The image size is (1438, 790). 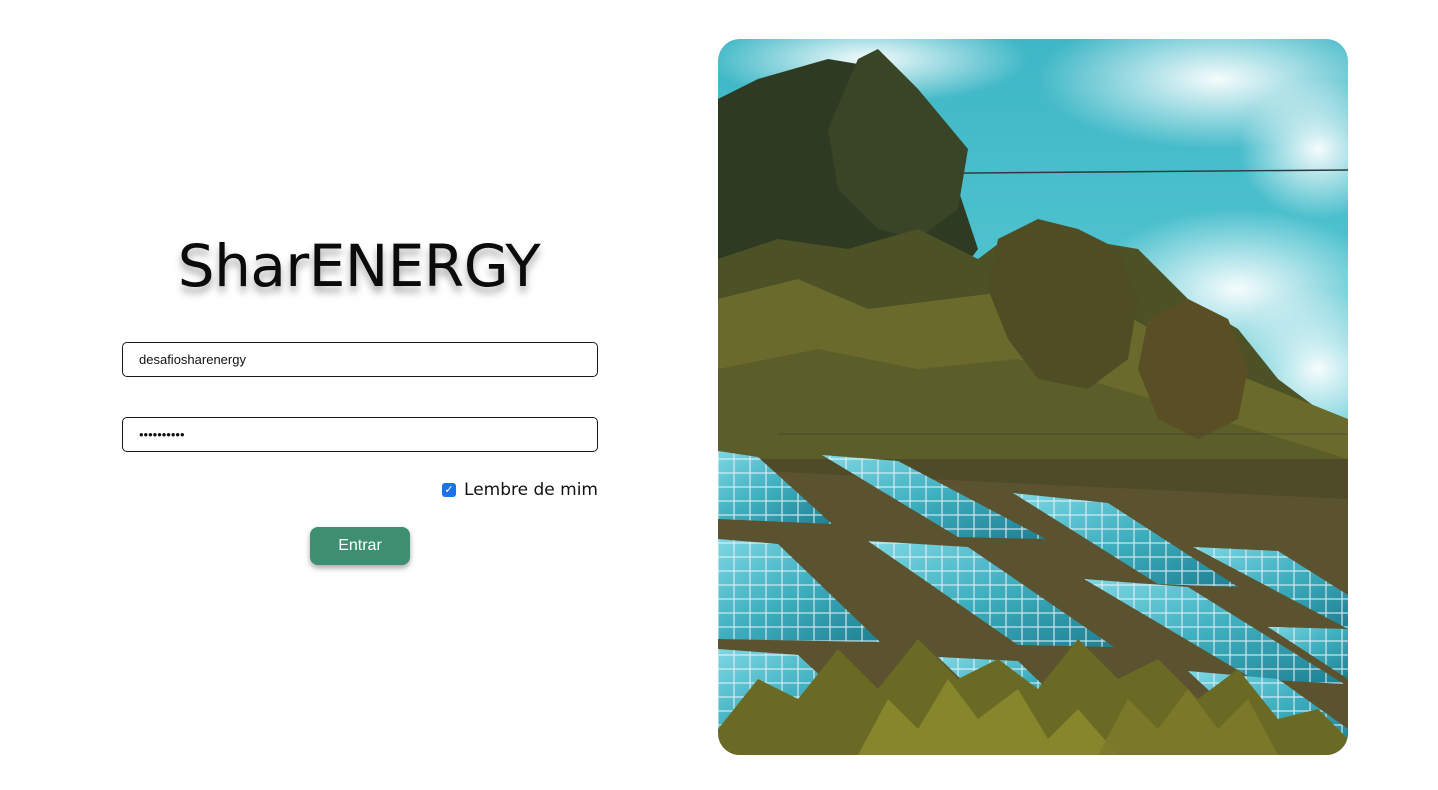 I want to click on login-button: Entrar, so click(x=360, y=546).